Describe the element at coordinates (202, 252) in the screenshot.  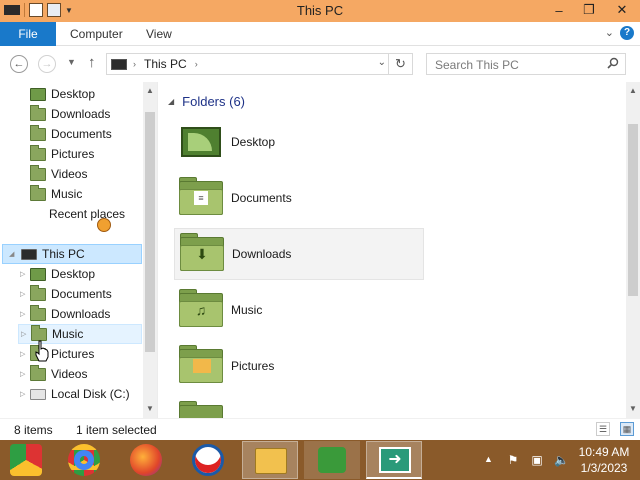
I see `downloads-folder-icon: ⬇` at that location.